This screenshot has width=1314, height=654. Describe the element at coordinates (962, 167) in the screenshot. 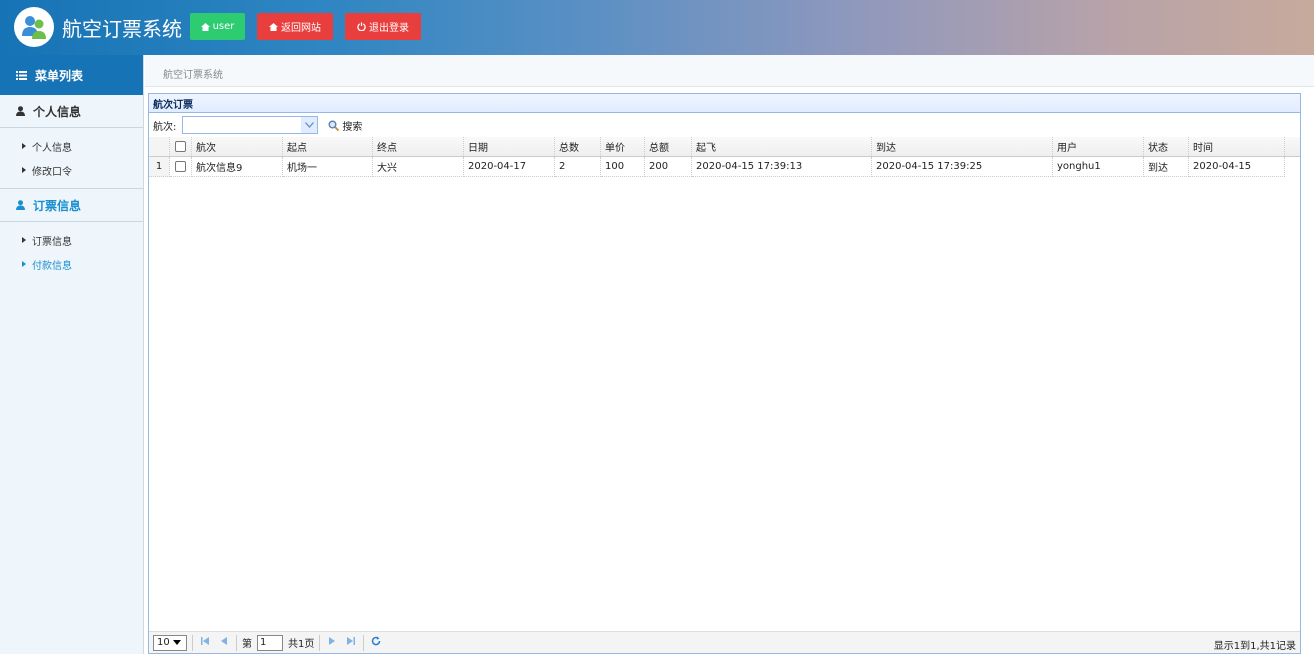

I see `table-cell: 2020-04-15 17:39:25` at that location.